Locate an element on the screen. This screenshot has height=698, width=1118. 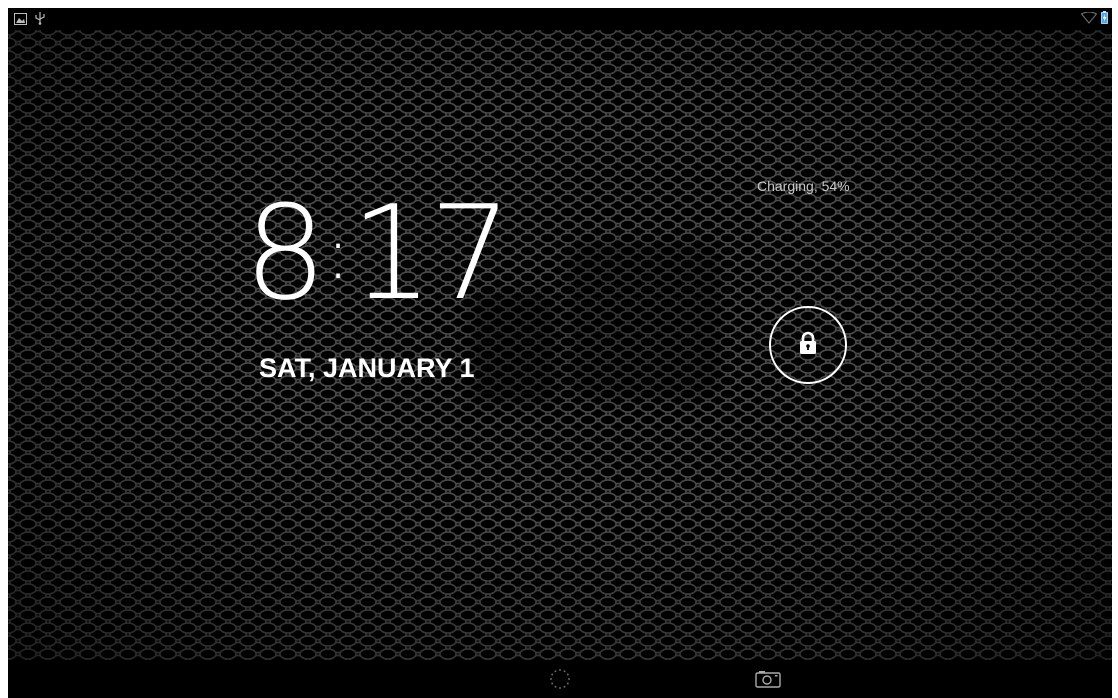
navigation-bar is located at coordinates (560, 679).